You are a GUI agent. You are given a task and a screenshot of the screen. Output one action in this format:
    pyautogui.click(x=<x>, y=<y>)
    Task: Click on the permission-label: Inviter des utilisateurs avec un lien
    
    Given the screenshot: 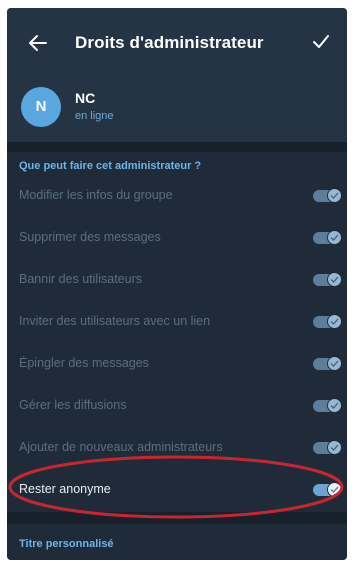 What is the action you would take?
    pyautogui.click(x=115, y=321)
    